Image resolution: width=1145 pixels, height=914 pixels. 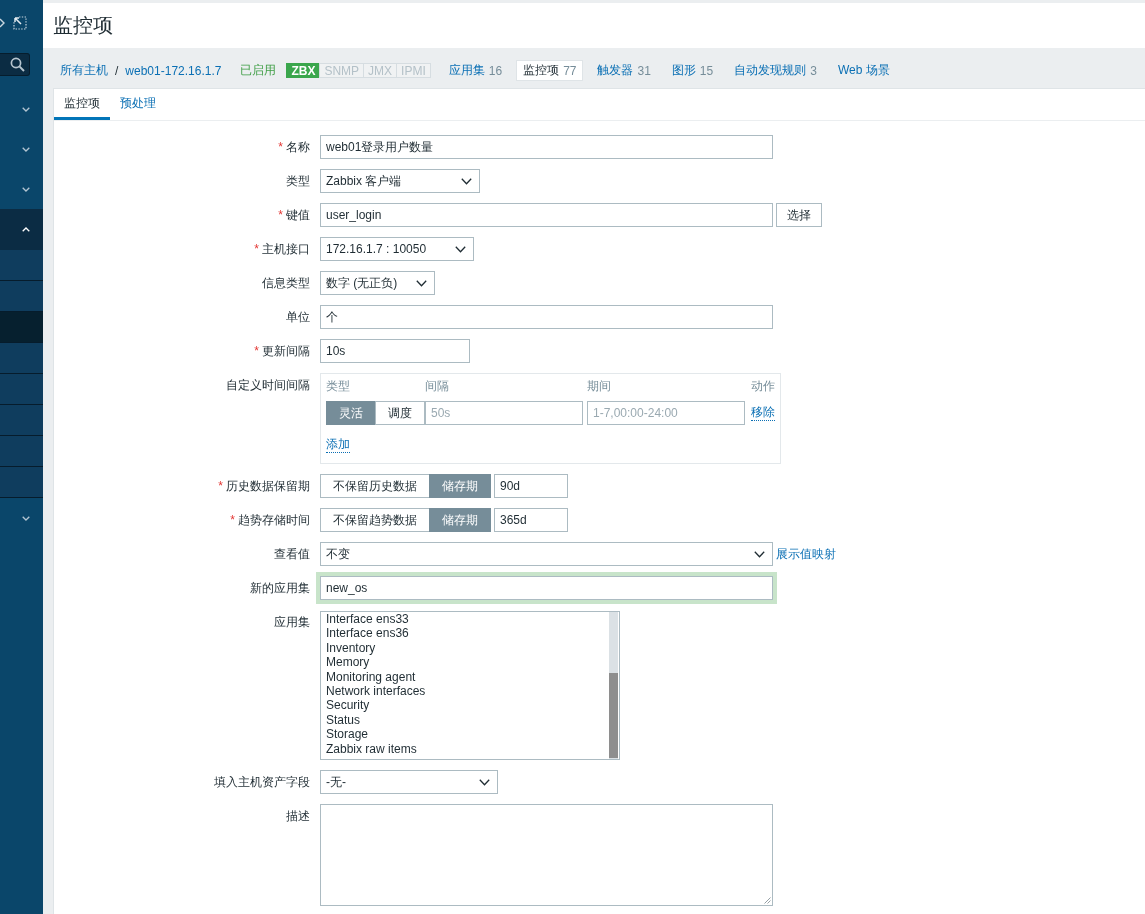 What do you see at coordinates (342, 70) in the screenshot?
I see `availability-badge: SNMP` at bounding box center [342, 70].